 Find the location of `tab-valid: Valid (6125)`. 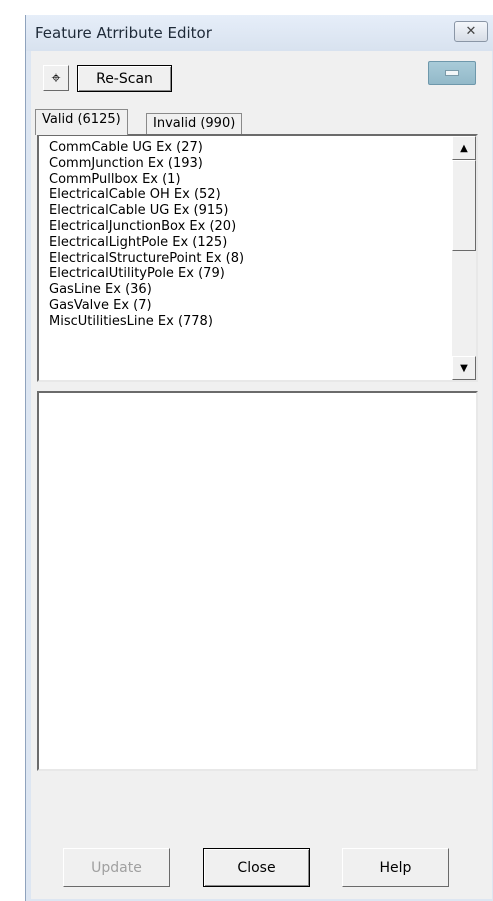

tab-valid: Valid (6125) is located at coordinates (81, 122).